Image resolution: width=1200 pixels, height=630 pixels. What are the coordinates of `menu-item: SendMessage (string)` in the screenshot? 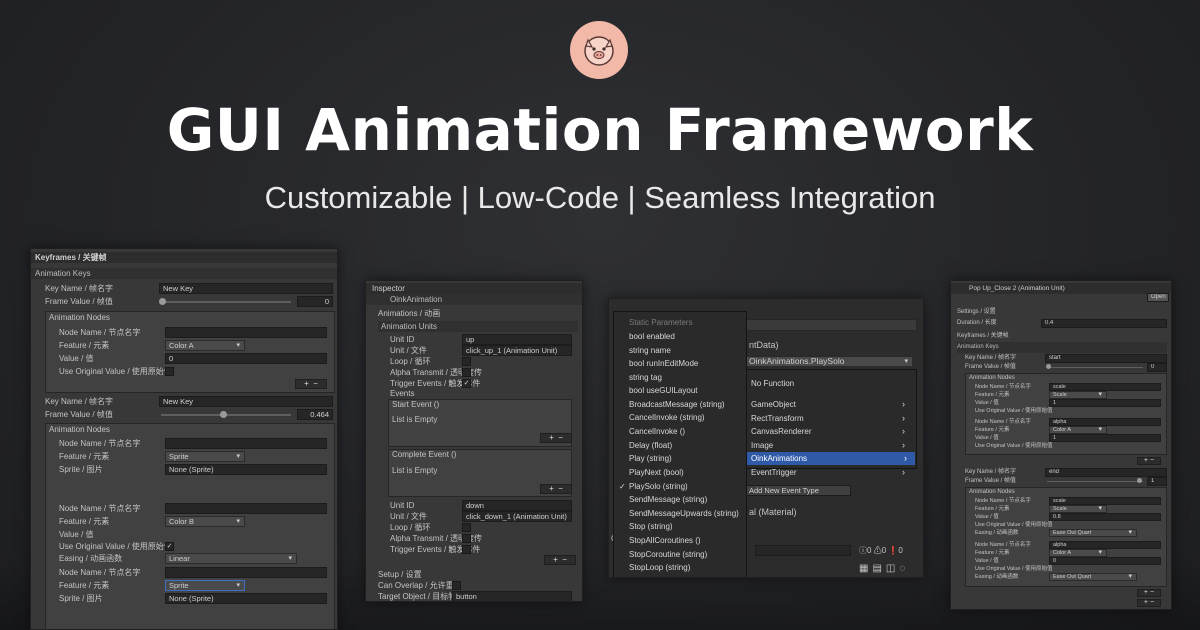 It's located at (668, 499).